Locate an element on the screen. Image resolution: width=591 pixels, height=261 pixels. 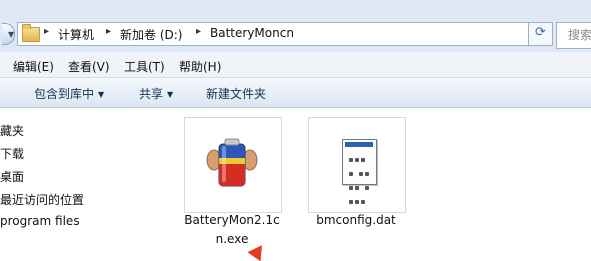
new-folder-label: 新建文件夹 is located at coordinates (236, 94).